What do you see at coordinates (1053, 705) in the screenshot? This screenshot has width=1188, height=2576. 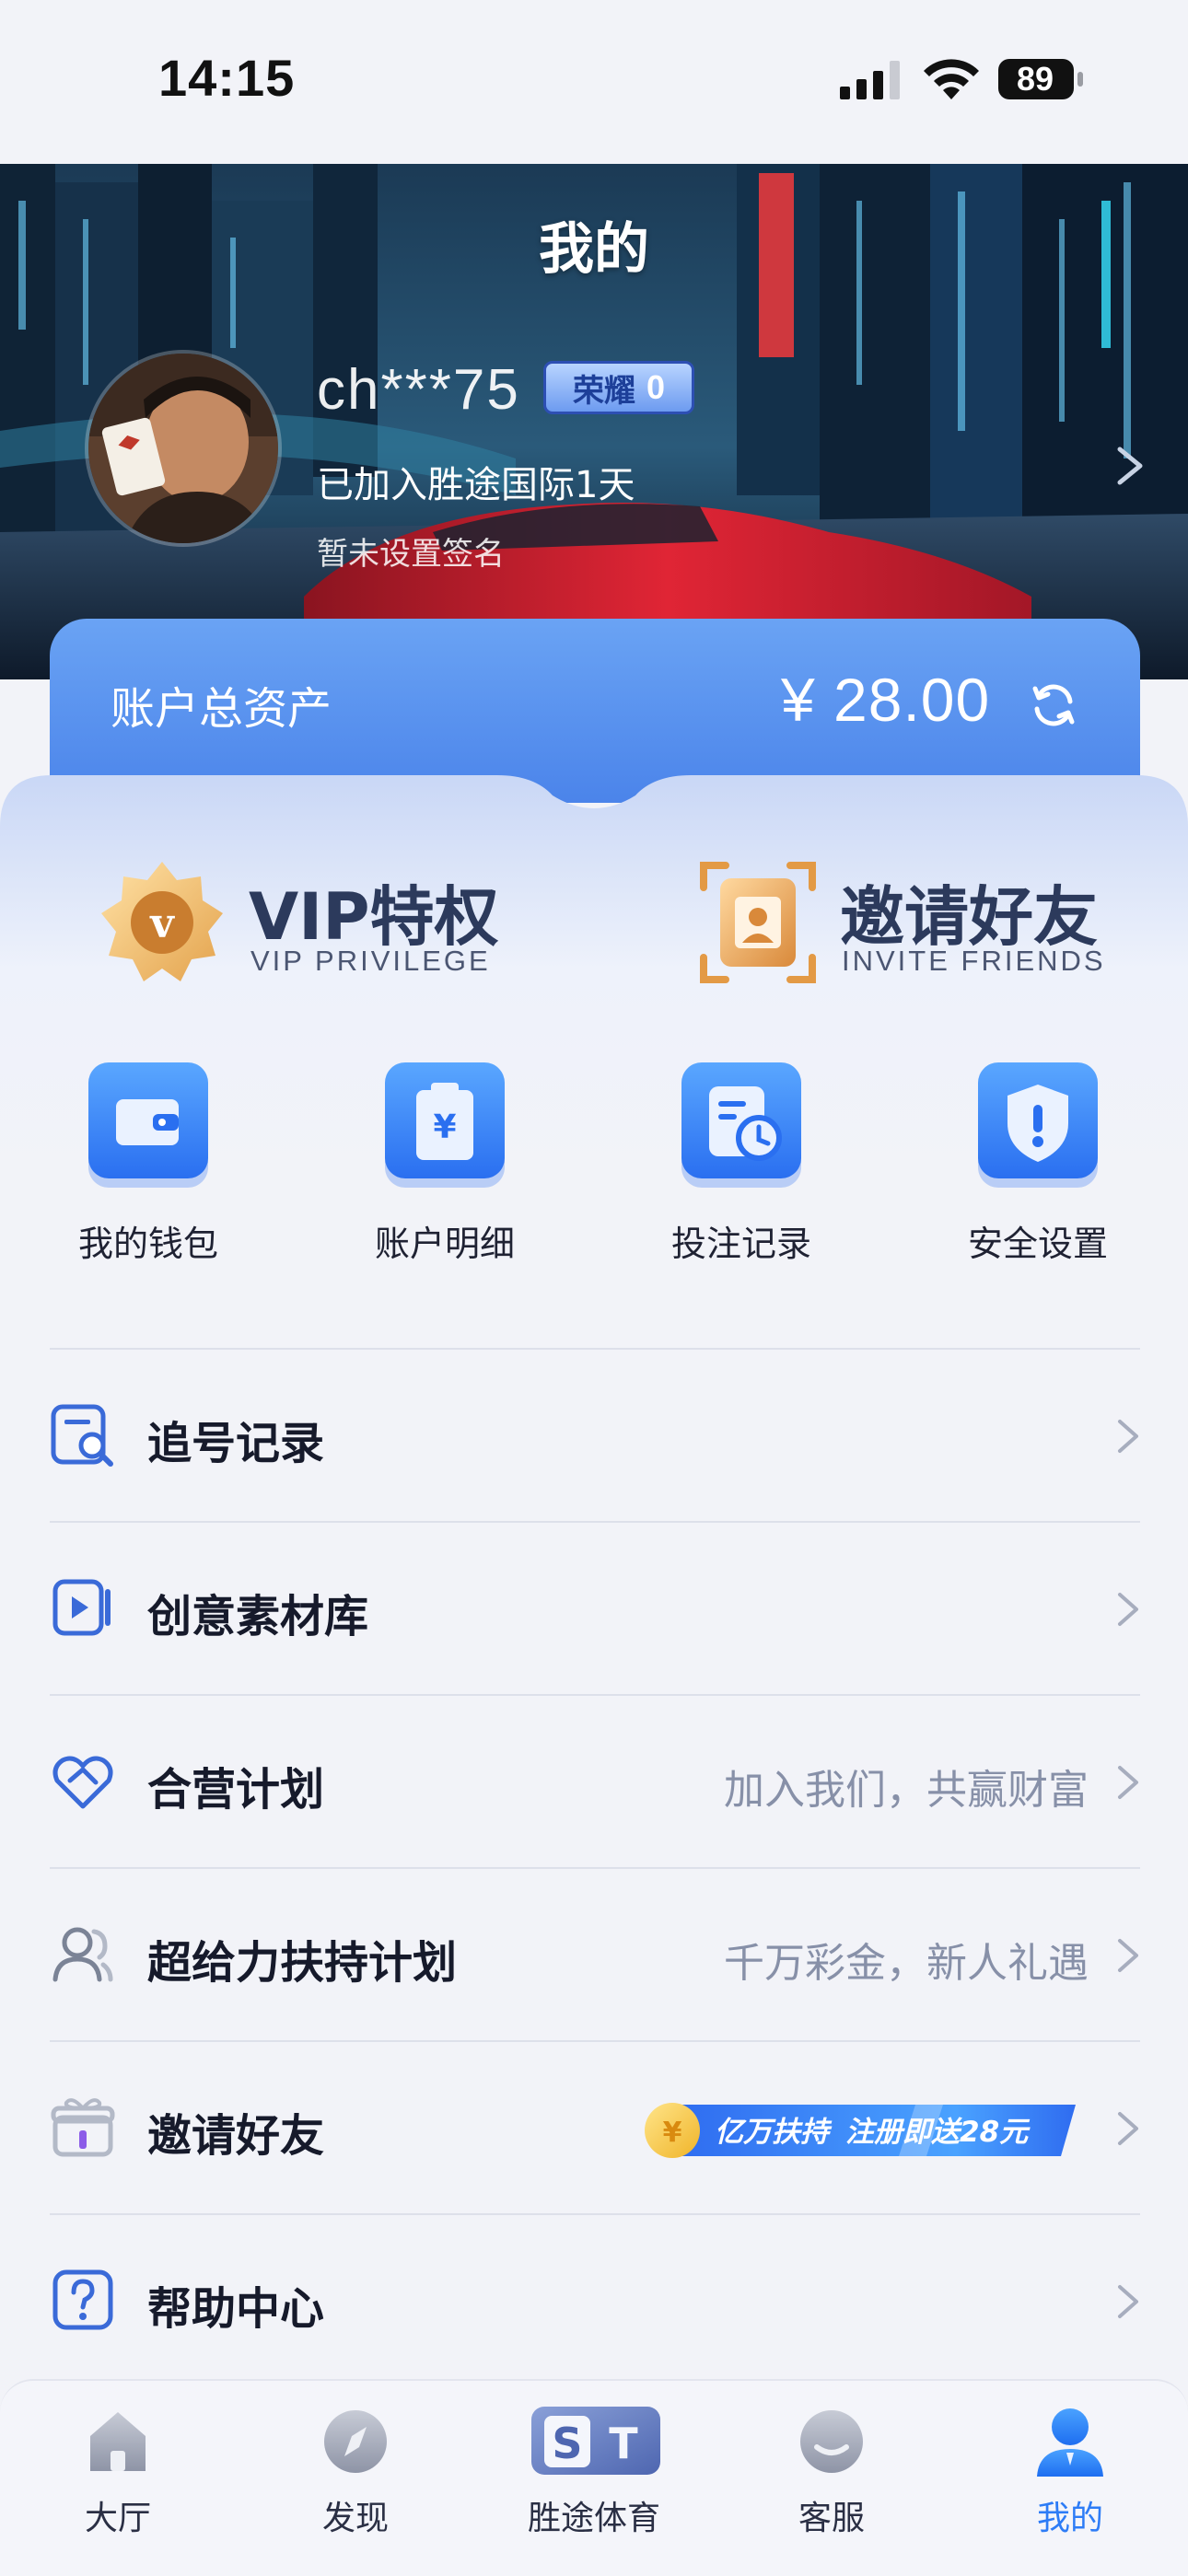 I see `refresh-icon` at bounding box center [1053, 705].